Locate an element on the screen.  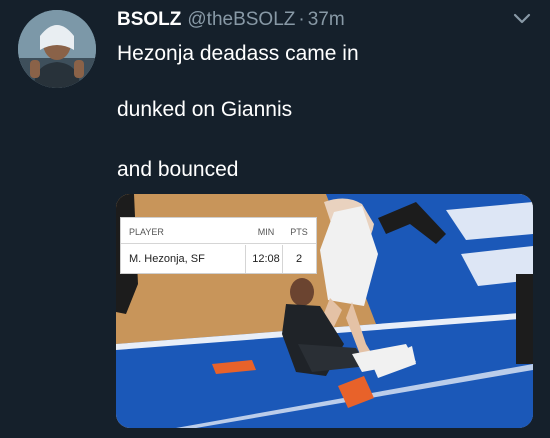
header-min: MIN is located at coordinates (266, 232).